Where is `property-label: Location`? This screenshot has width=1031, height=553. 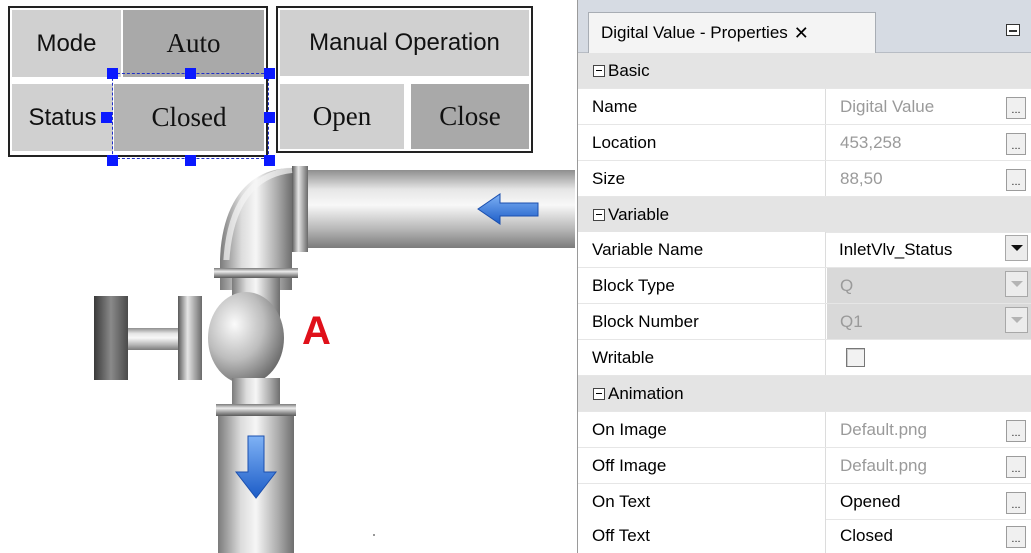
property-label: Location is located at coordinates (702, 142).